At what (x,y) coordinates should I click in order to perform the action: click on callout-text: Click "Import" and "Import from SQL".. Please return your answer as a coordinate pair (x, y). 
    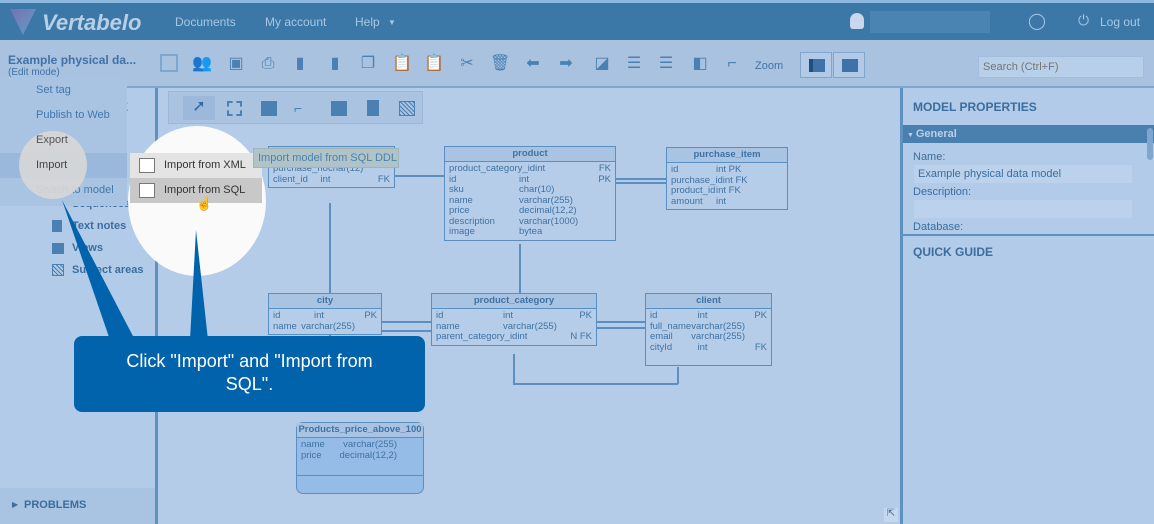
    Looking at the image, I should click on (249, 372).